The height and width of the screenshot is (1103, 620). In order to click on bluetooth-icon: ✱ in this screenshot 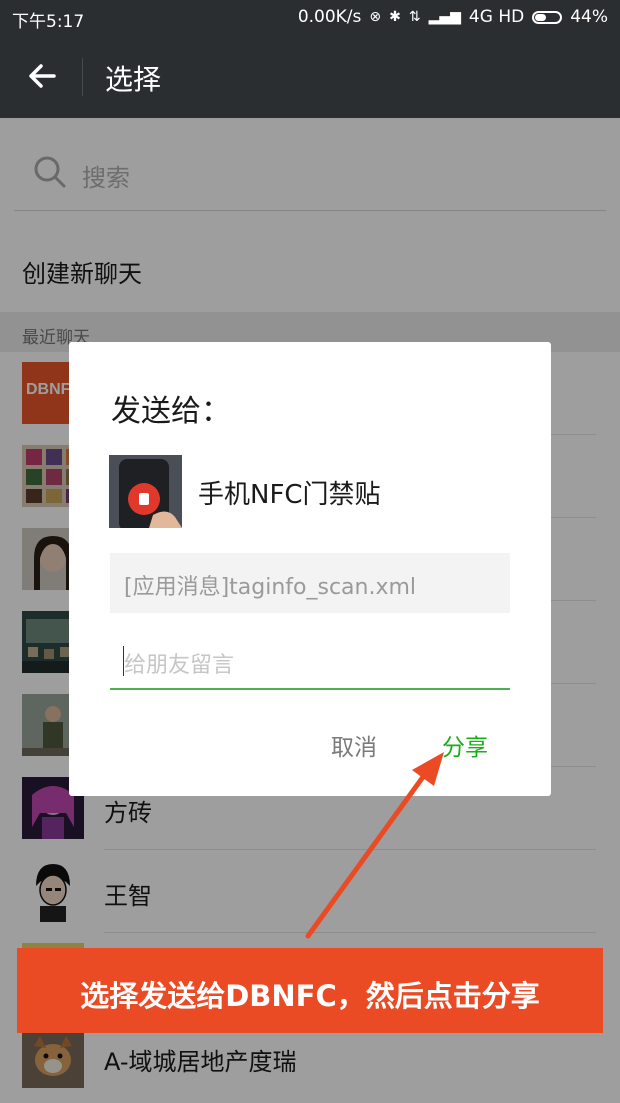, I will do `click(395, 17)`.